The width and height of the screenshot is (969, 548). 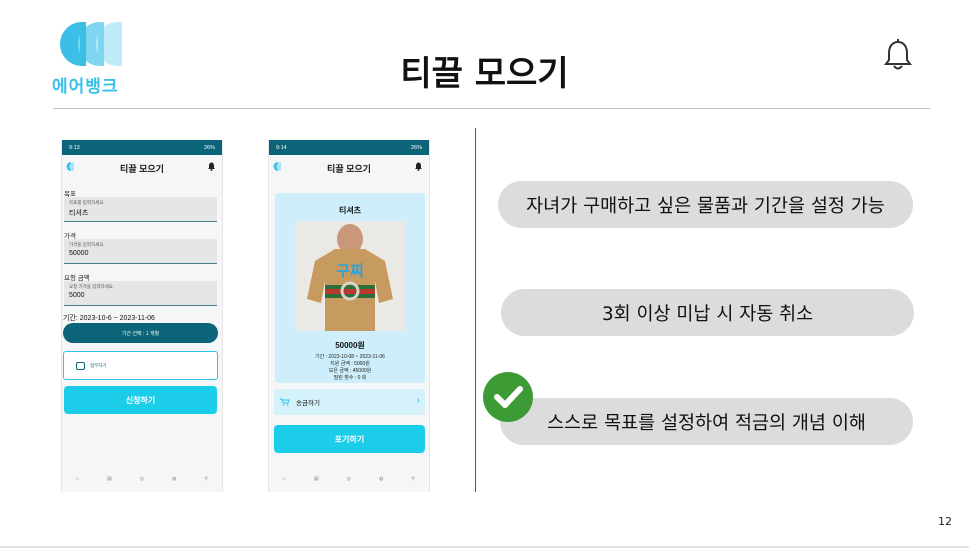 I want to click on send-label: 송금하기, so click(x=308, y=403).